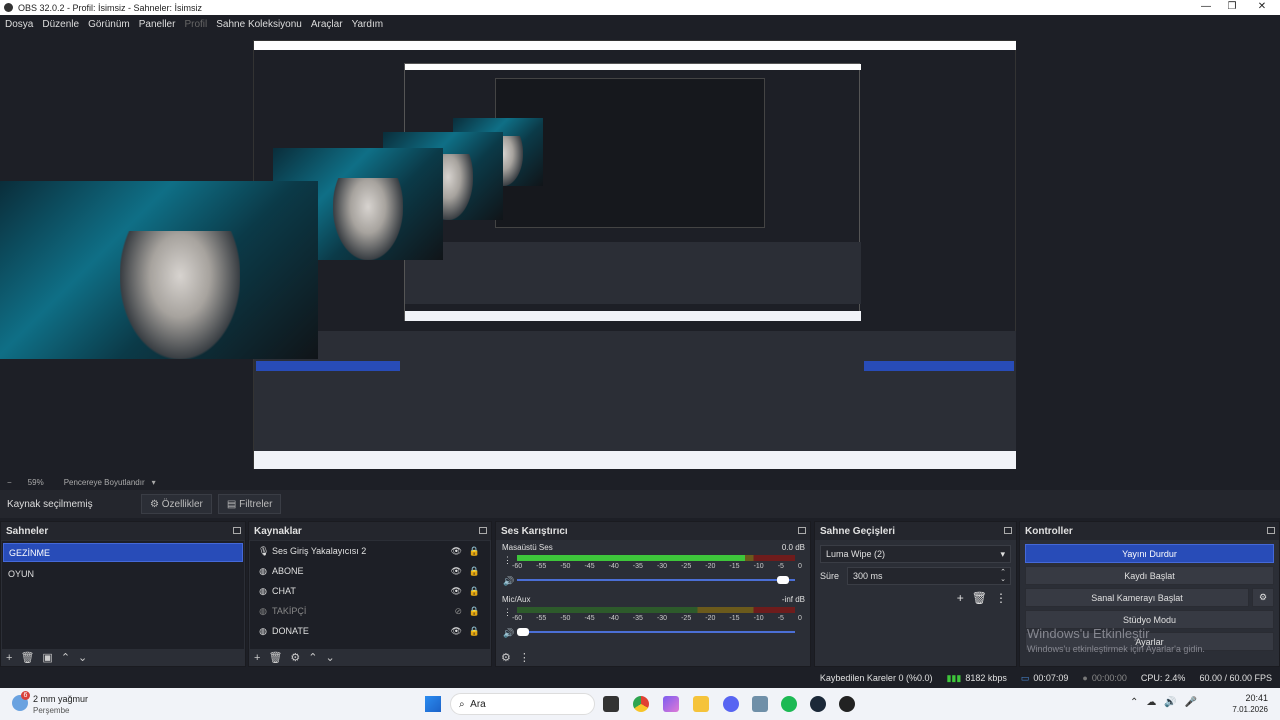 The width and height of the screenshot is (1280, 720). What do you see at coordinates (760, 704) in the screenshot?
I see `settings-app-icon` at bounding box center [760, 704].